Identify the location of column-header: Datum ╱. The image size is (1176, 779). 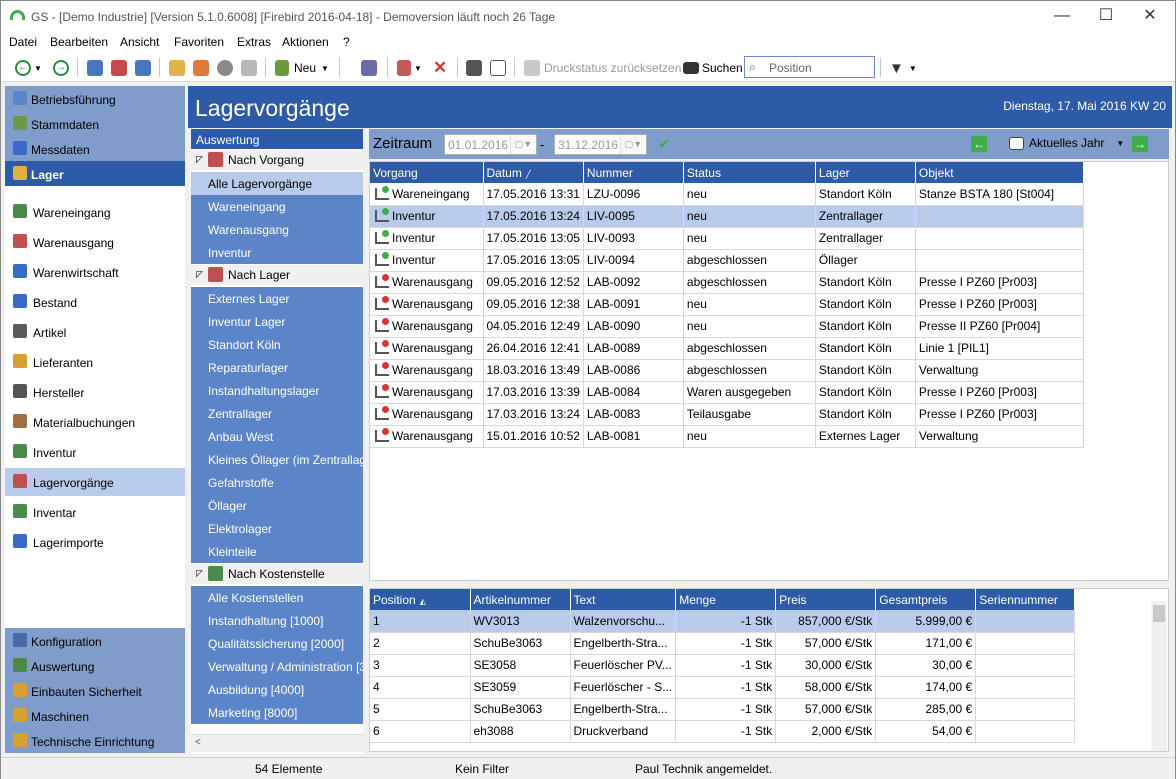
(533, 172).